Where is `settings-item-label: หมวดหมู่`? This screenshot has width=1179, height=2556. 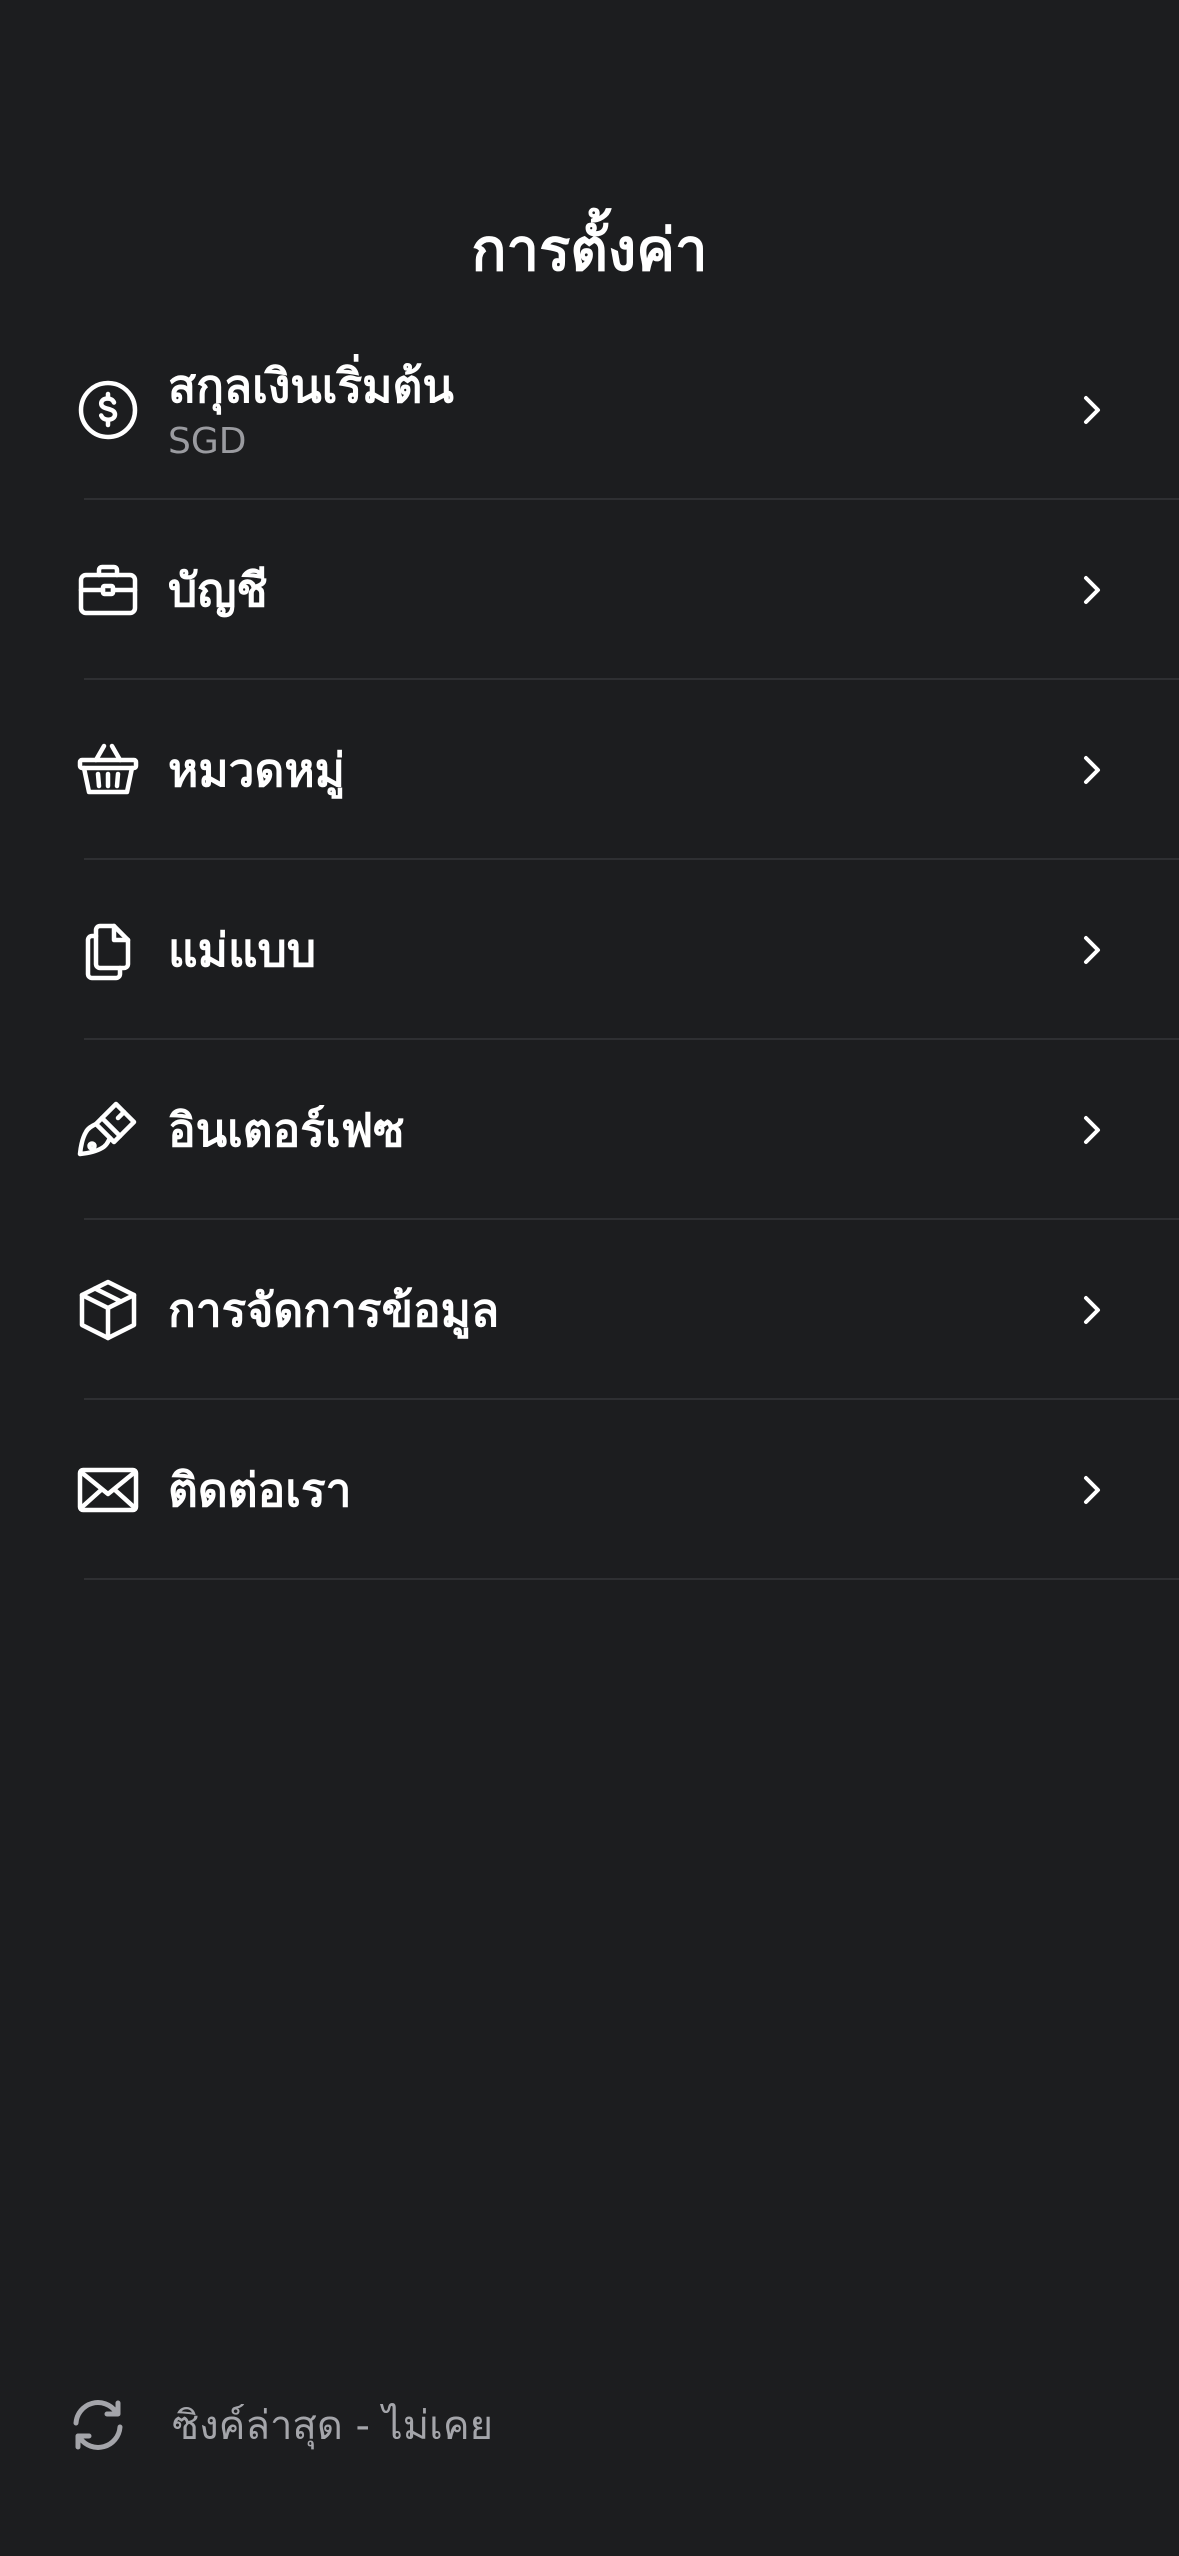
settings-item-label: หมวดหมู่ is located at coordinates (256, 770).